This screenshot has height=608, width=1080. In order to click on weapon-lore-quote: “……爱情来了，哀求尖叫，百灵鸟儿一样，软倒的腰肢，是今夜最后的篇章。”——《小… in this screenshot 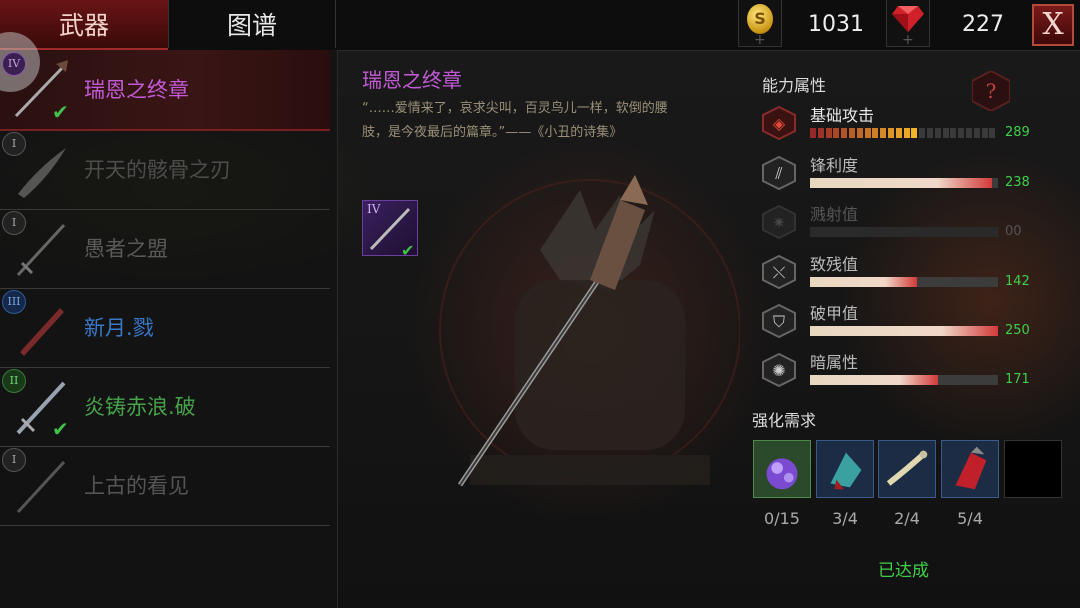, I will do `click(515, 120)`.